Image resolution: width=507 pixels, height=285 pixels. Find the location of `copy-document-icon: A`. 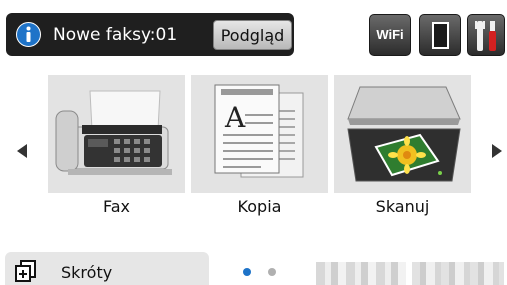

copy-document-icon: A is located at coordinates (259, 131).